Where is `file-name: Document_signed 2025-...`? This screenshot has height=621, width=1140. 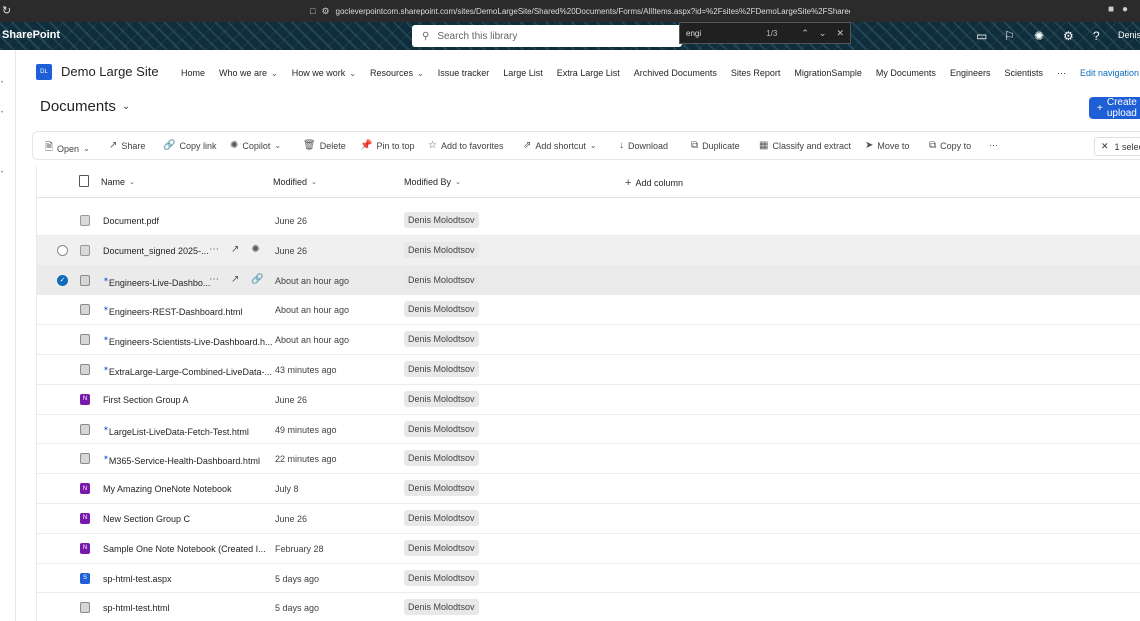
file-name: Document_signed 2025-... is located at coordinates (156, 251).